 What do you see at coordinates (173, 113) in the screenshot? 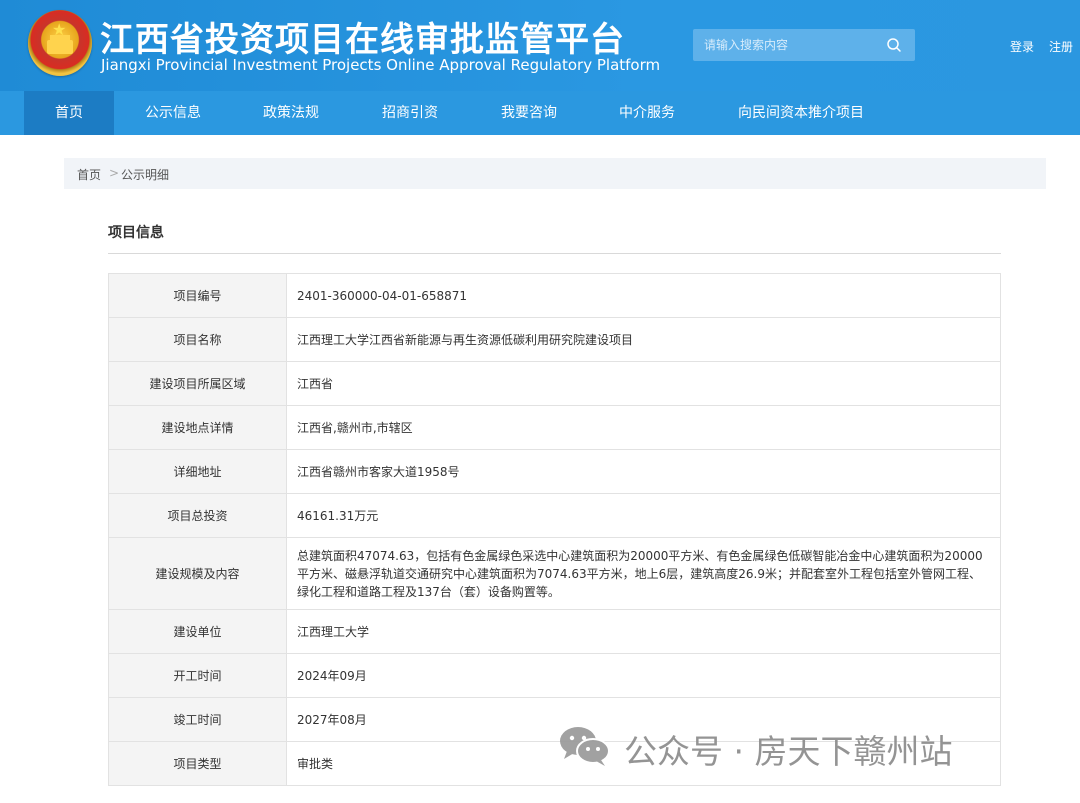
I see `nav-item-announcements: 公示信息` at bounding box center [173, 113].